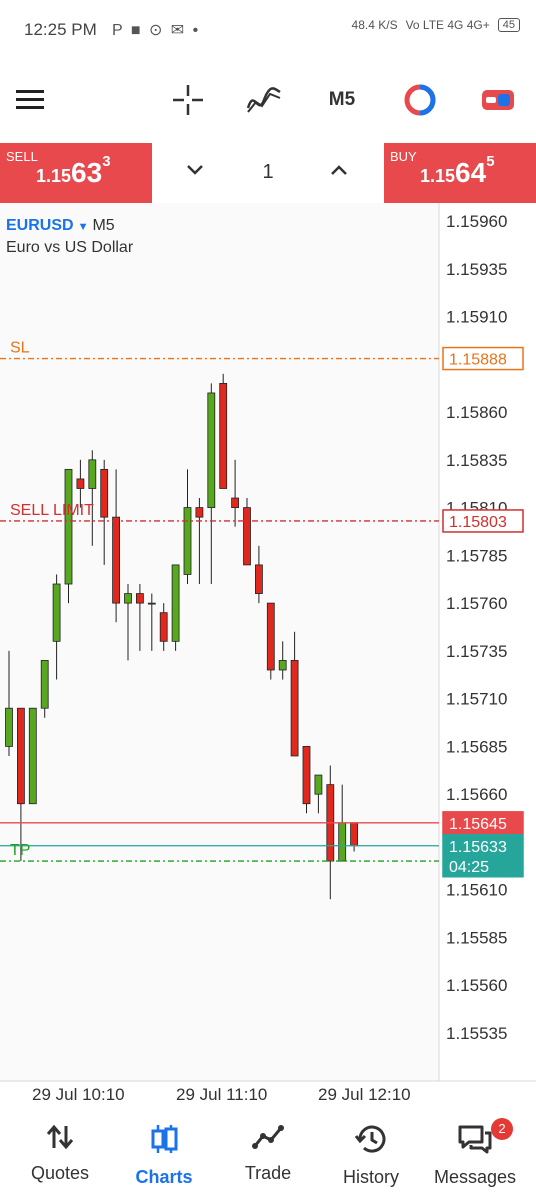 This screenshot has width=536, height=1200. Describe the element at coordinates (188, 100) in the screenshot. I see `crosshair-icon` at that location.